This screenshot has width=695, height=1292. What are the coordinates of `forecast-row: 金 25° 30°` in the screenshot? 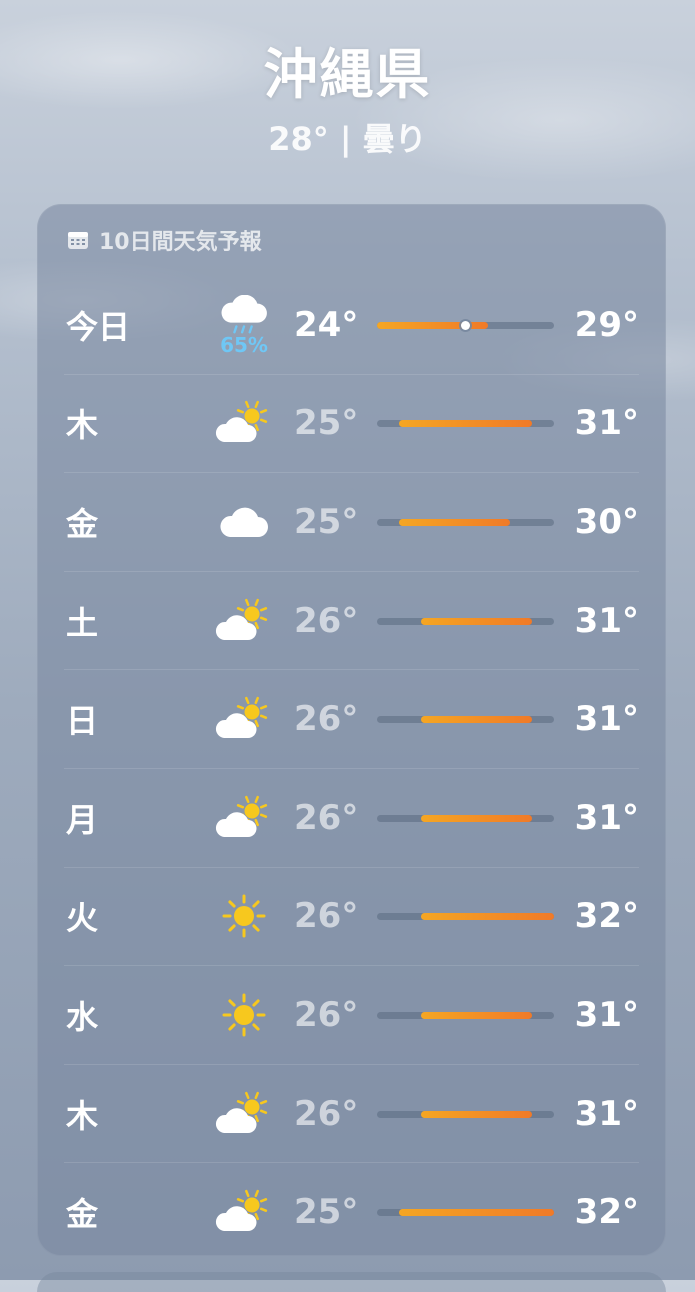 It's located at (351, 521).